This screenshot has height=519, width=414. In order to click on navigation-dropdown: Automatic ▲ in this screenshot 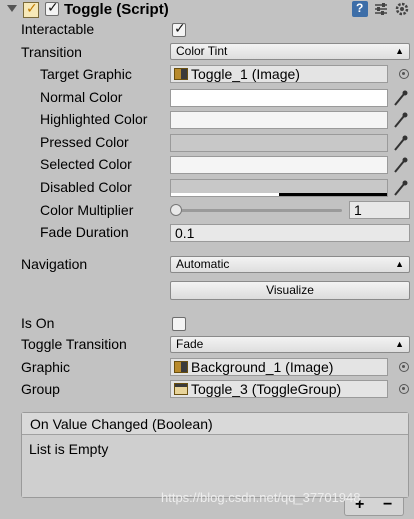, I will do `click(290, 264)`.